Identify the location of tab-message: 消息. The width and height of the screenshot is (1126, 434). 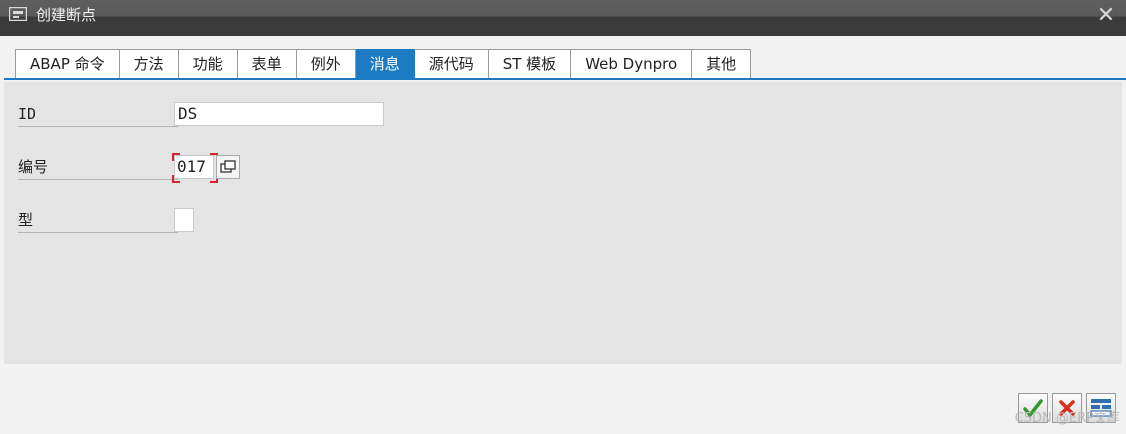
(385, 64).